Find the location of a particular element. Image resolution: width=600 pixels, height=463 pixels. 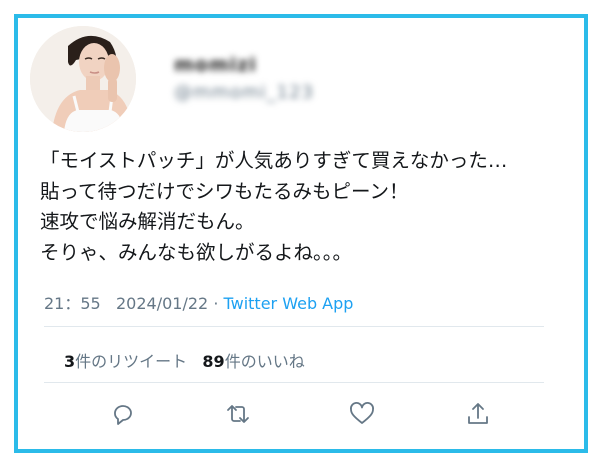

user-handle: @mmomi_123 is located at coordinates (244, 92).